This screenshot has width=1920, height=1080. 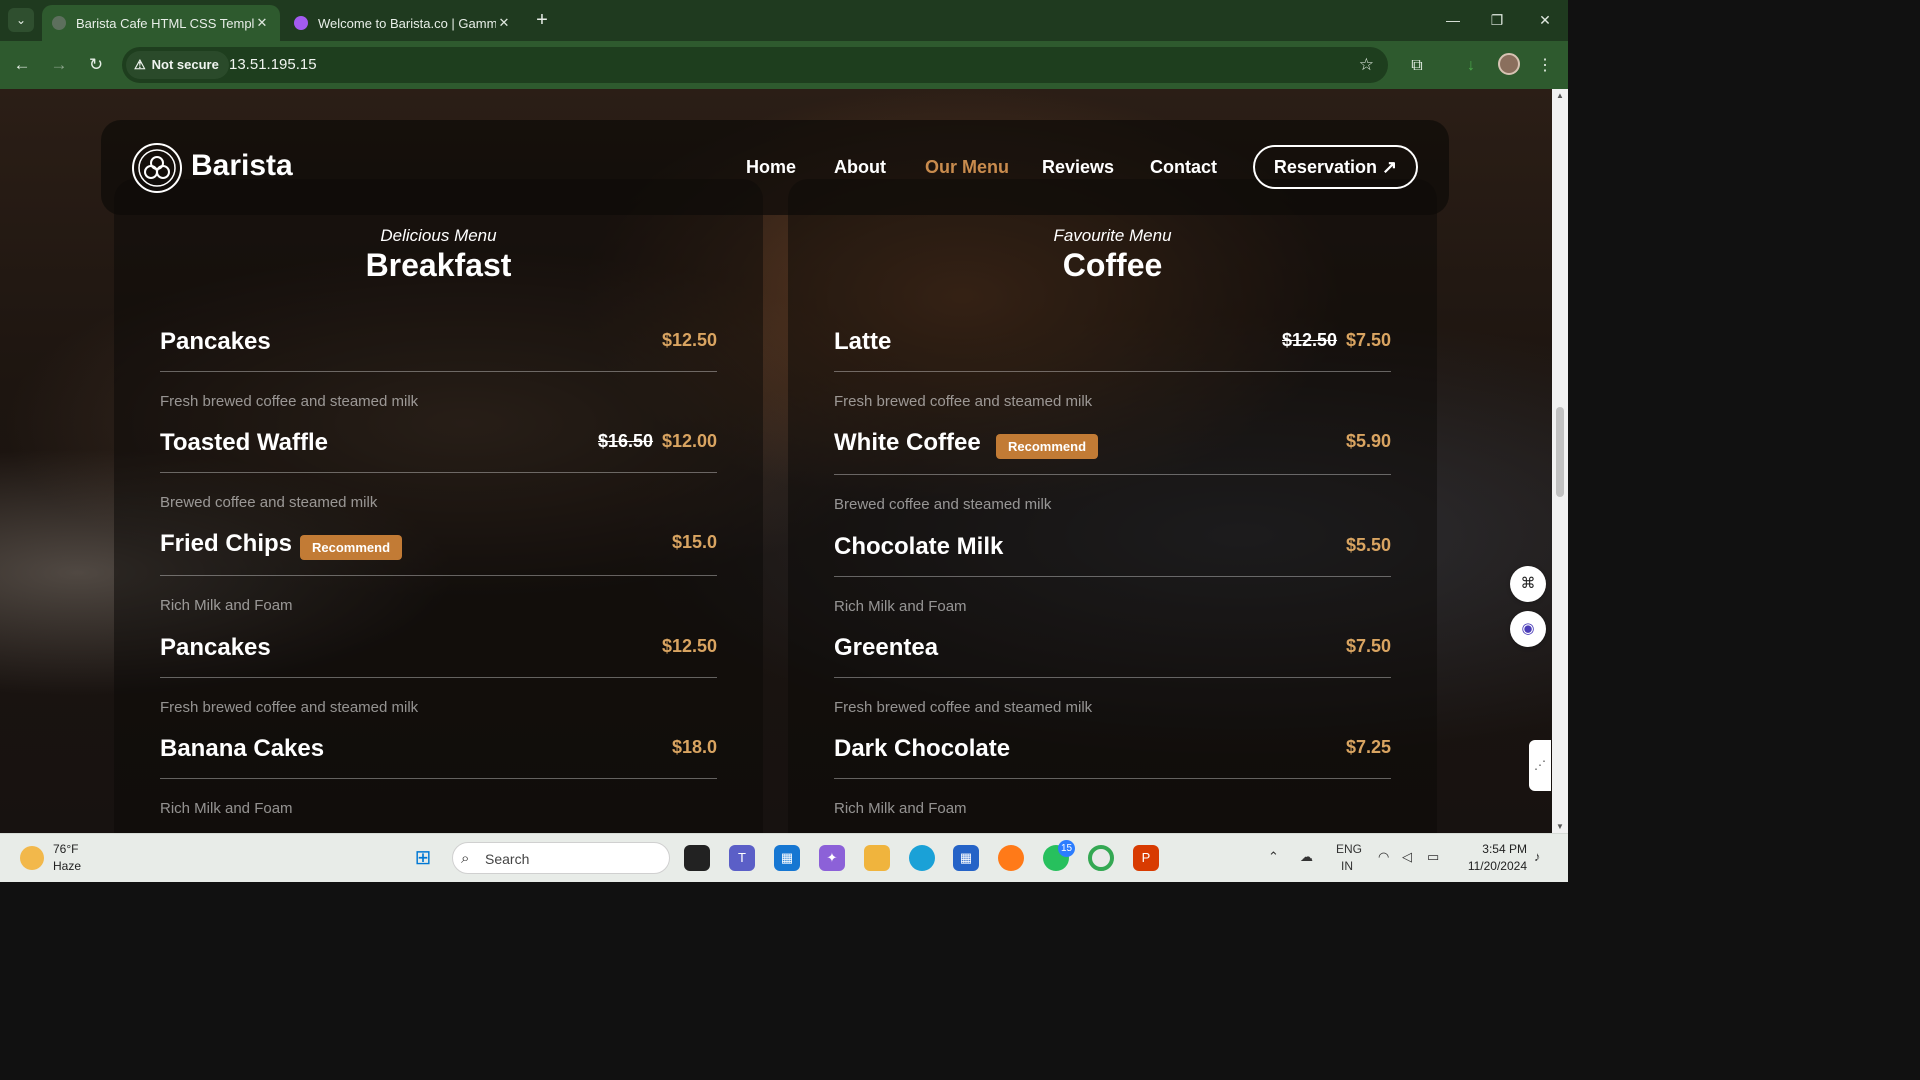 I want to click on new-tab-button: +, so click(x=542, y=20).